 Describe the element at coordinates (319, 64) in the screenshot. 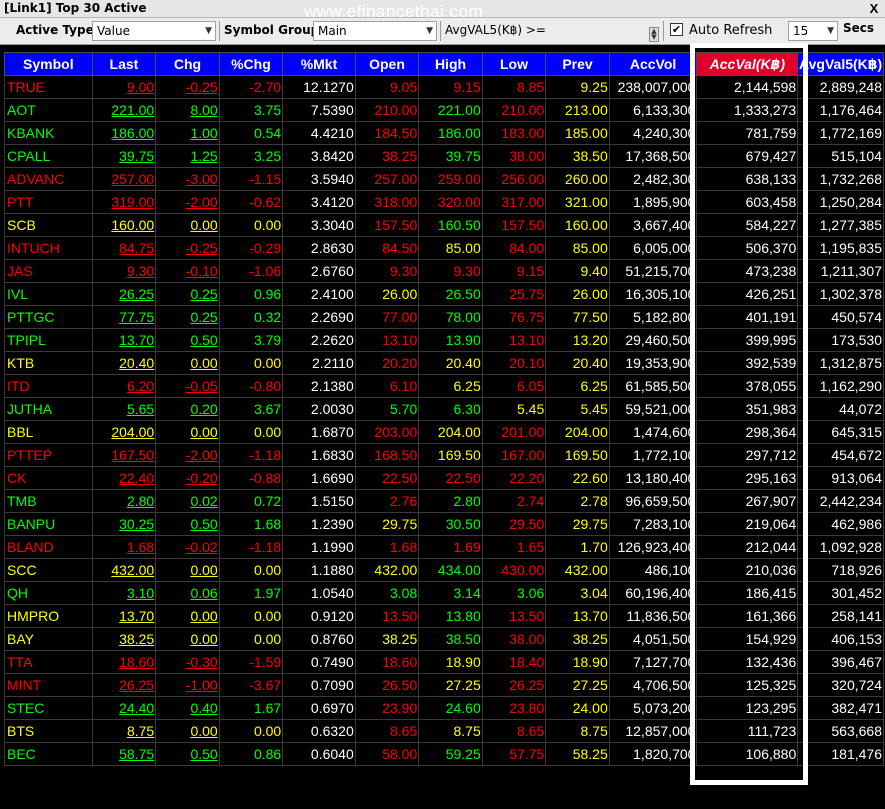

I see `column-header--mkt: %Mkt` at that location.